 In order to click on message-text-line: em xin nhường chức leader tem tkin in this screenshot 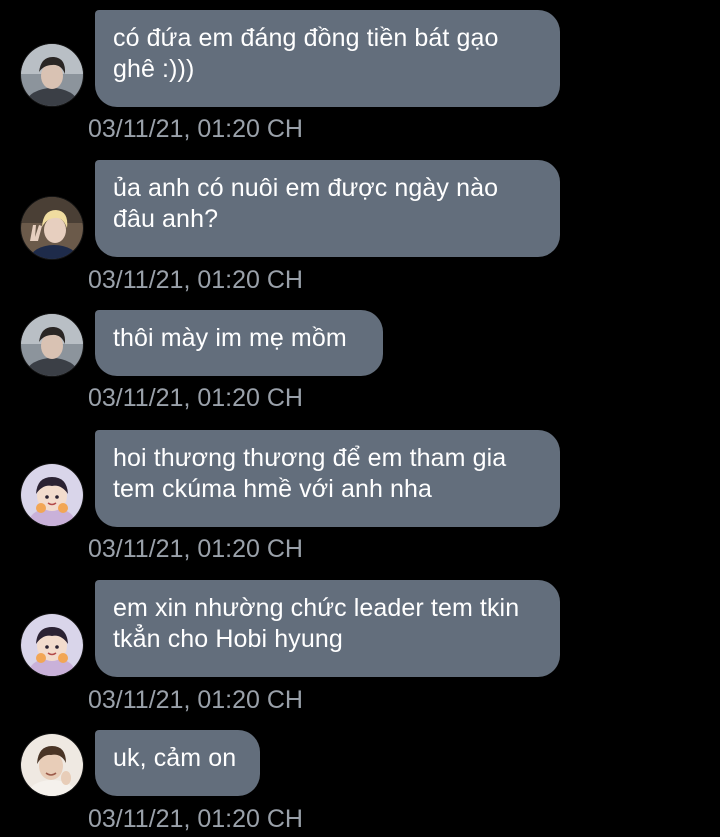, I will do `click(316, 608)`.